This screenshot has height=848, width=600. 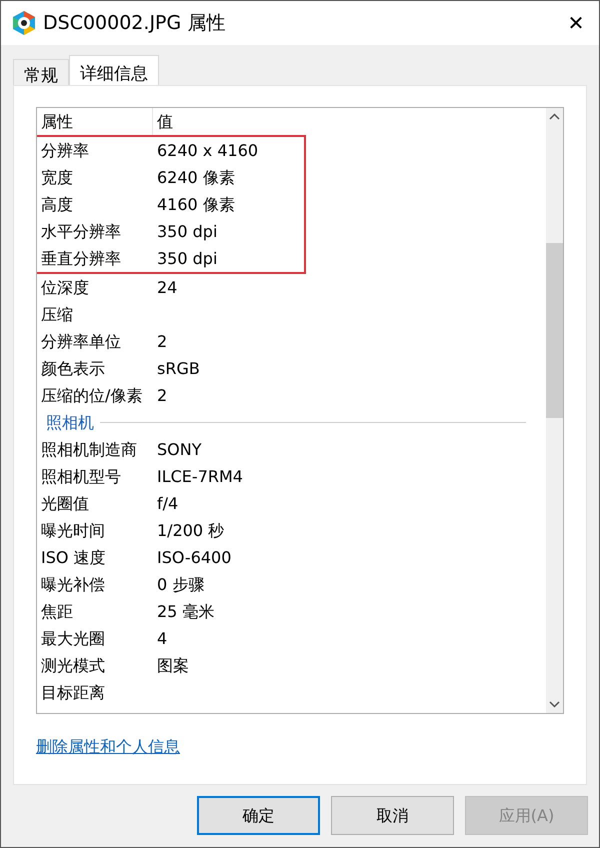 What do you see at coordinates (65, 151) in the screenshot?
I see `property-name: 分辨率` at bounding box center [65, 151].